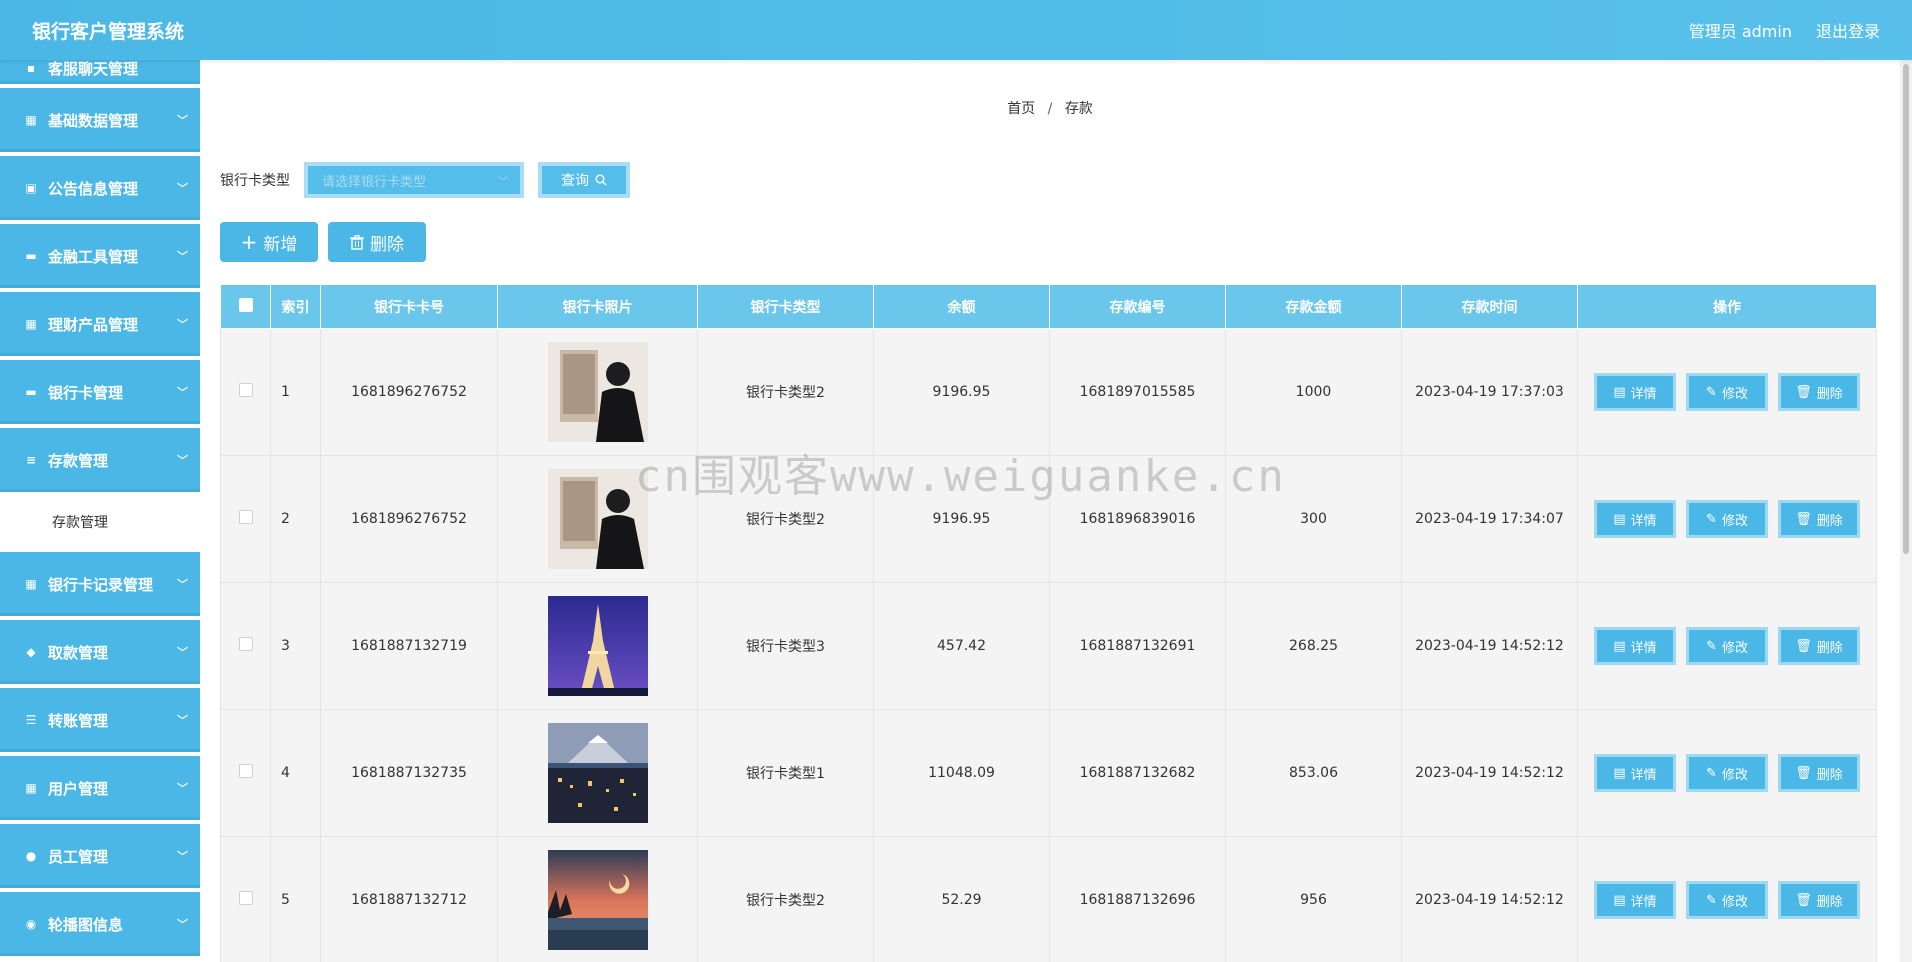 This screenshot has height=962, width=1912. Describe the element at coordinates (1489, 306) in the screenshot. I see `column-header: 存款时间` at that location.